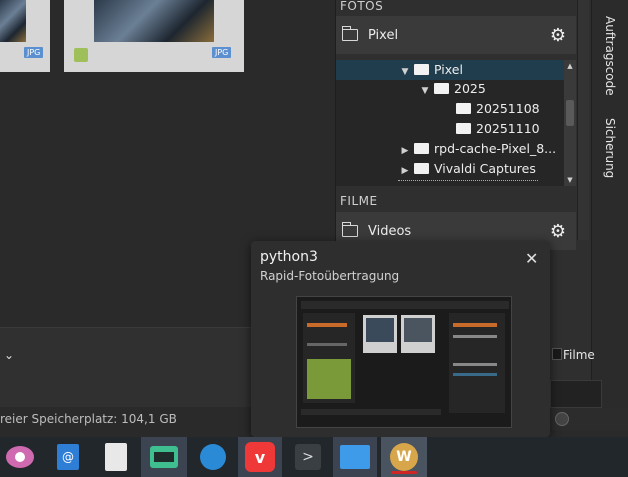 The image size is (628, 477). Describe the element at coordinates (583, 120) in the screenshot. I see `outer-scrollbar` at that location.